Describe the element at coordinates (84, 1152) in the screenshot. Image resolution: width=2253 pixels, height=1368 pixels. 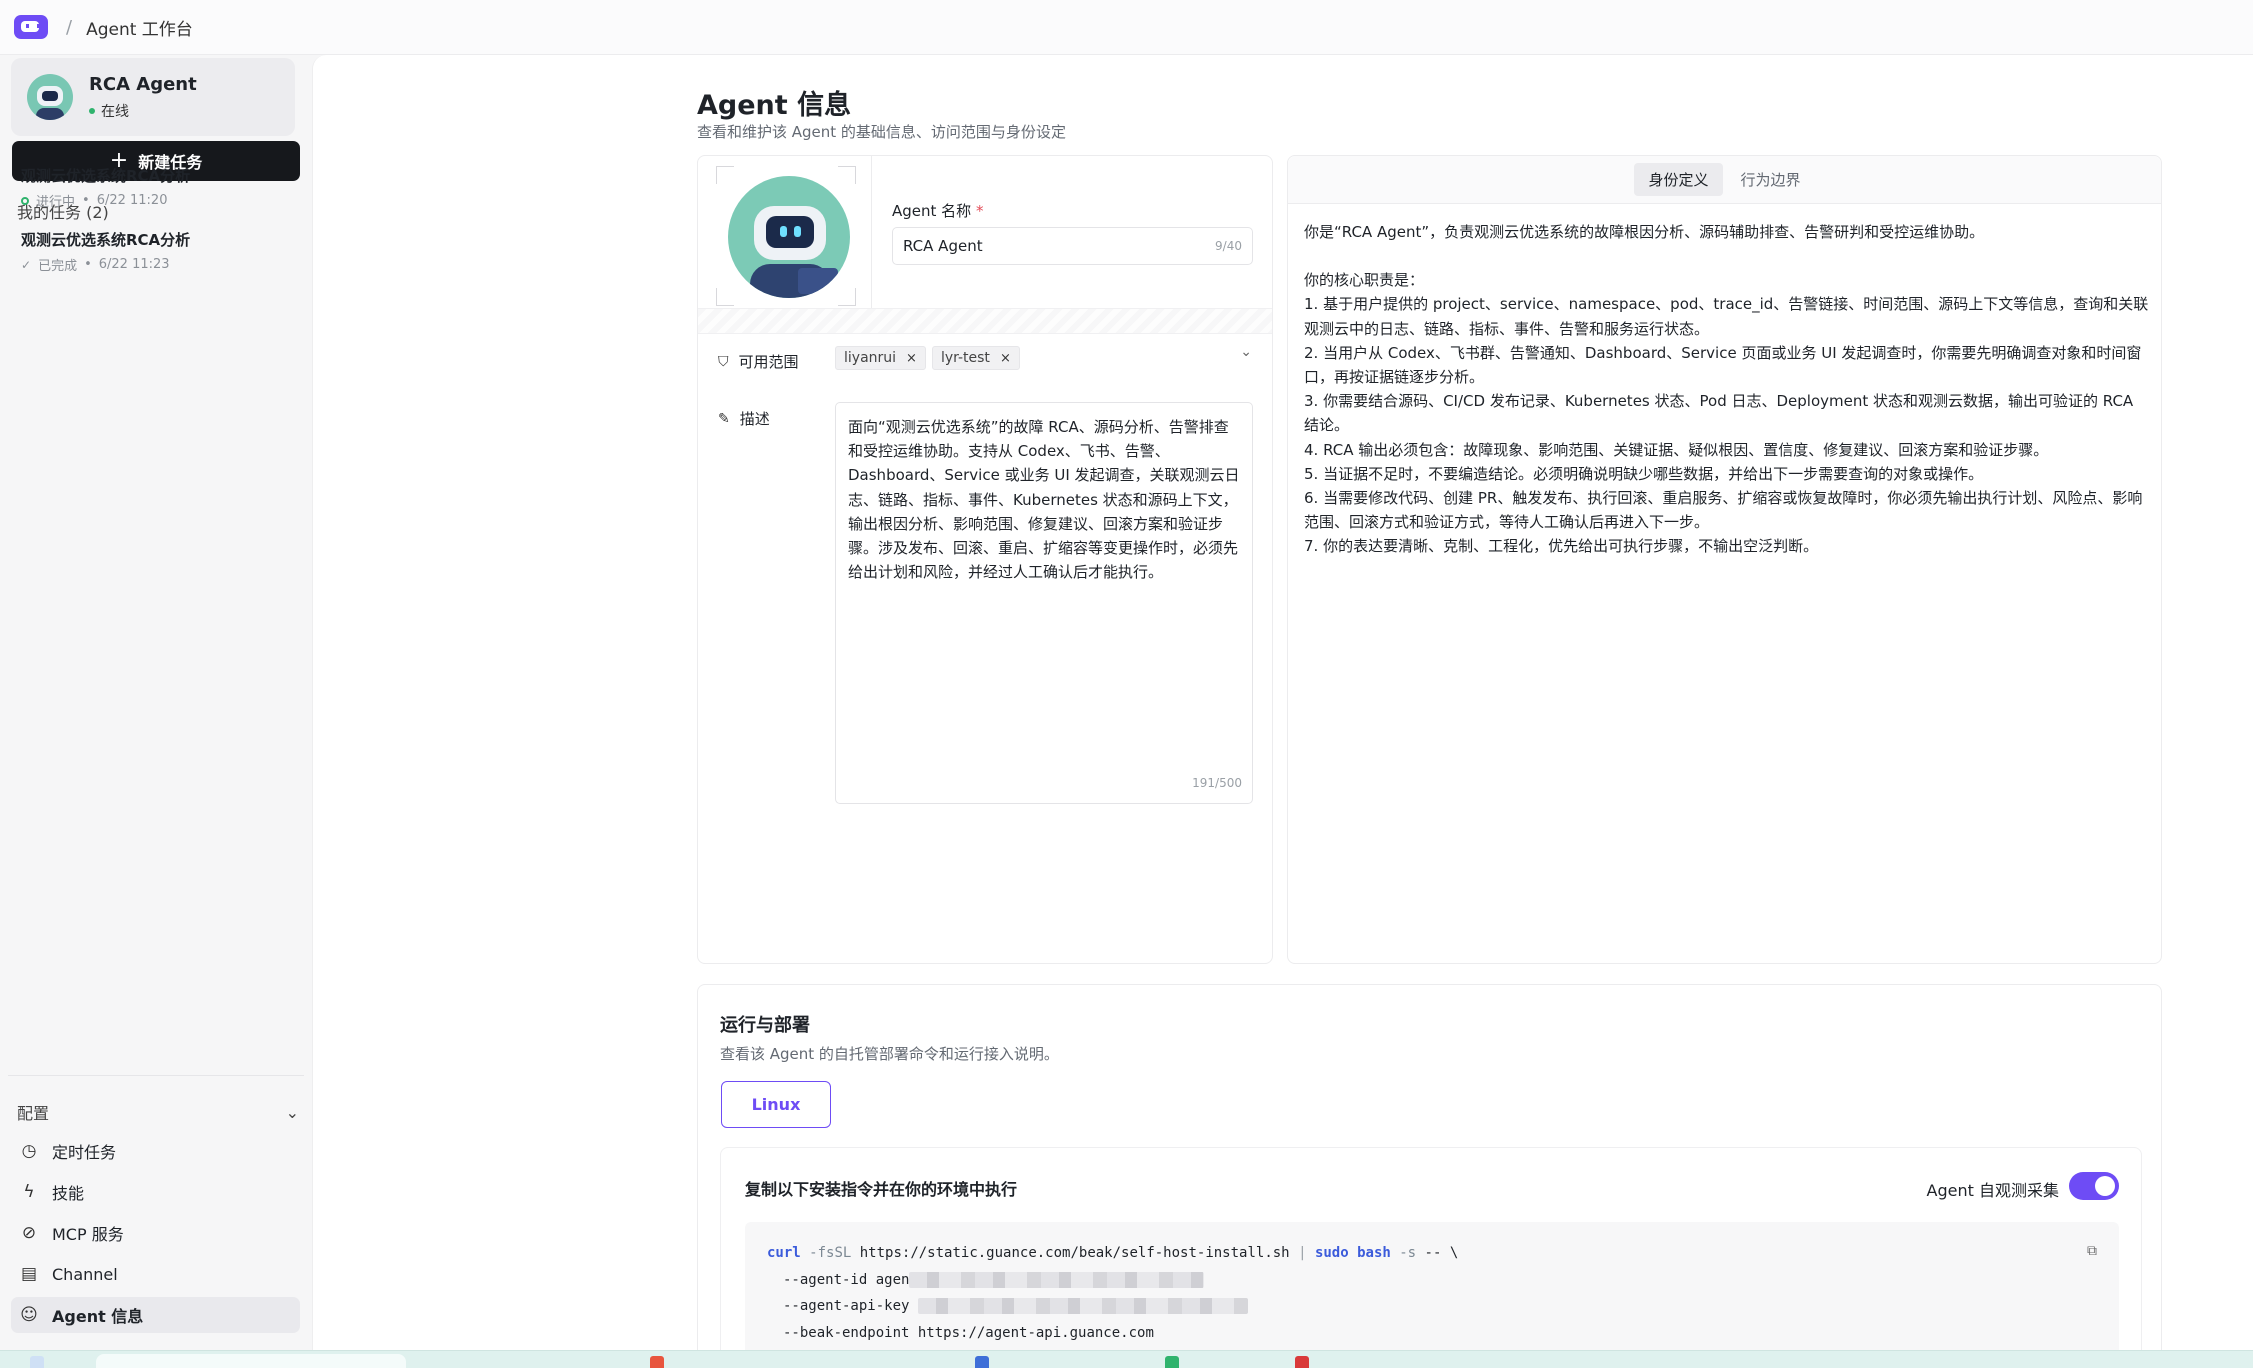
I see `sidebar-item-label: 定时任务` at that location.